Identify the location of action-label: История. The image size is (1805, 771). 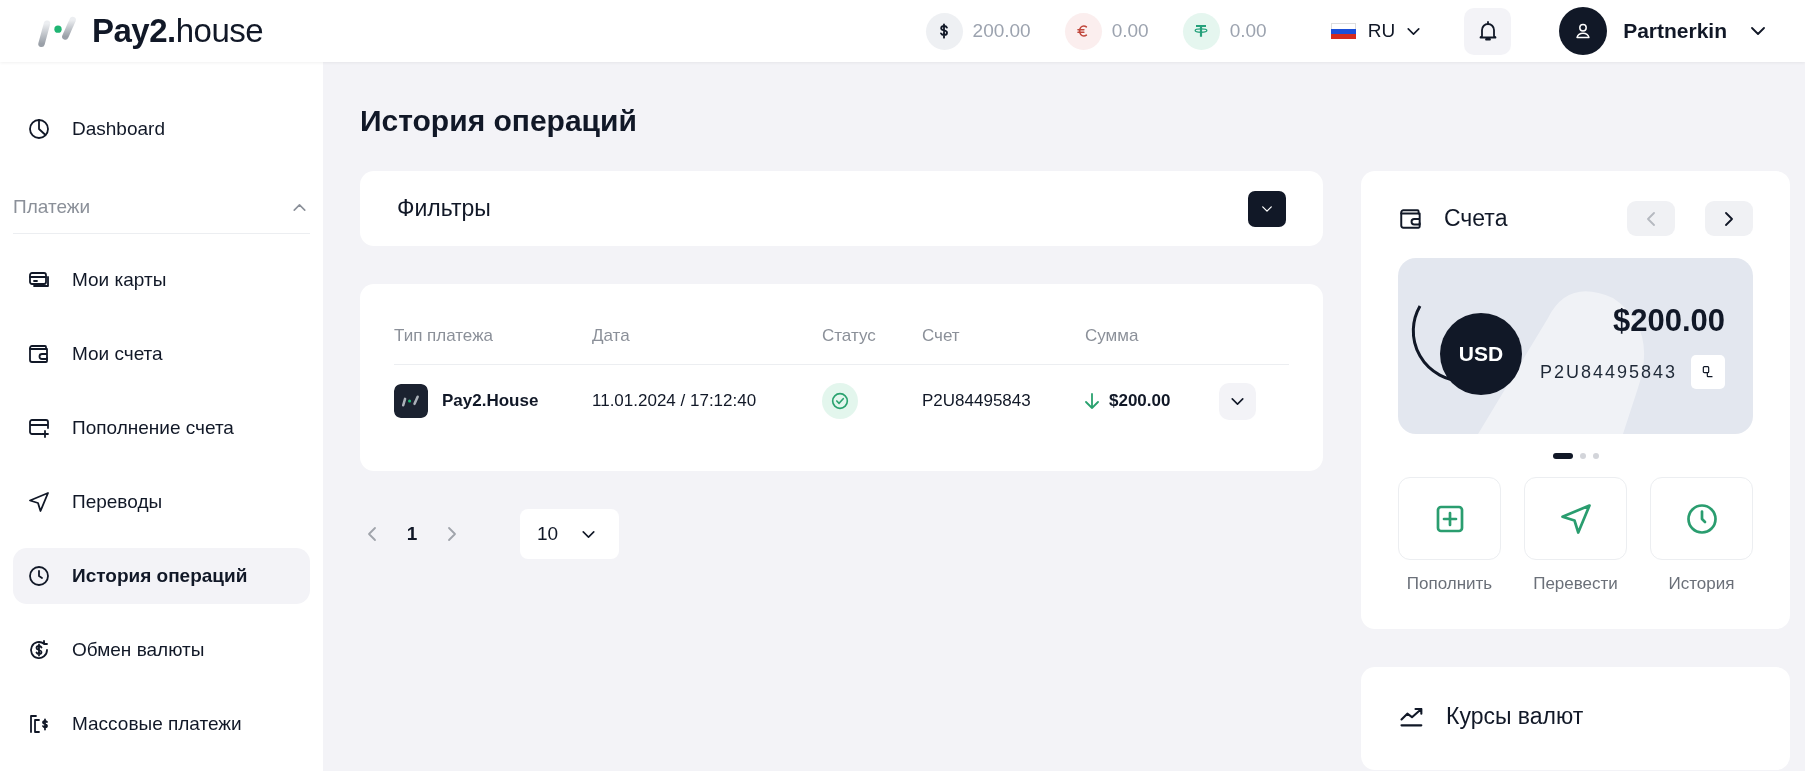
(1701, 584).